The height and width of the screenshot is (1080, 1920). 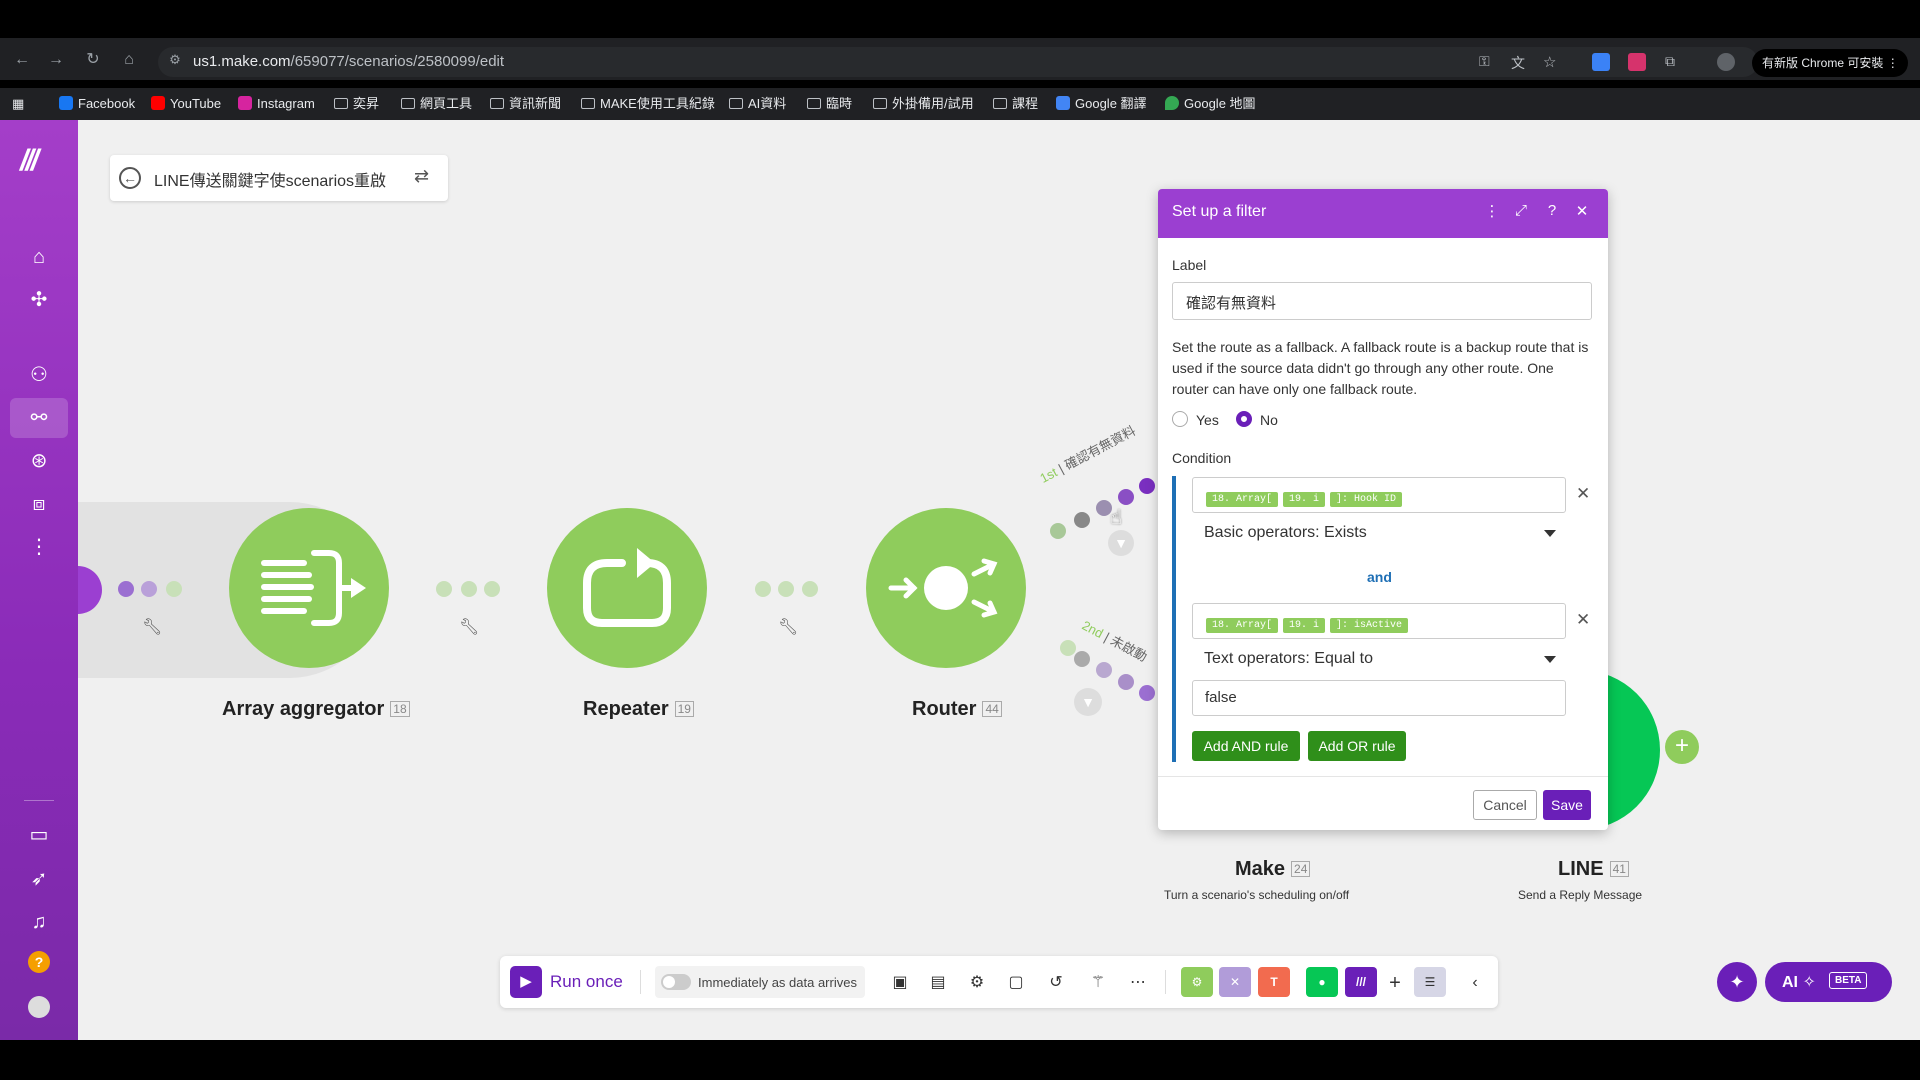 What do you see at coordinates (175, 60) in the screenshot?
I see `site-info-icon: ⚙` at bounding box center [175, 60].